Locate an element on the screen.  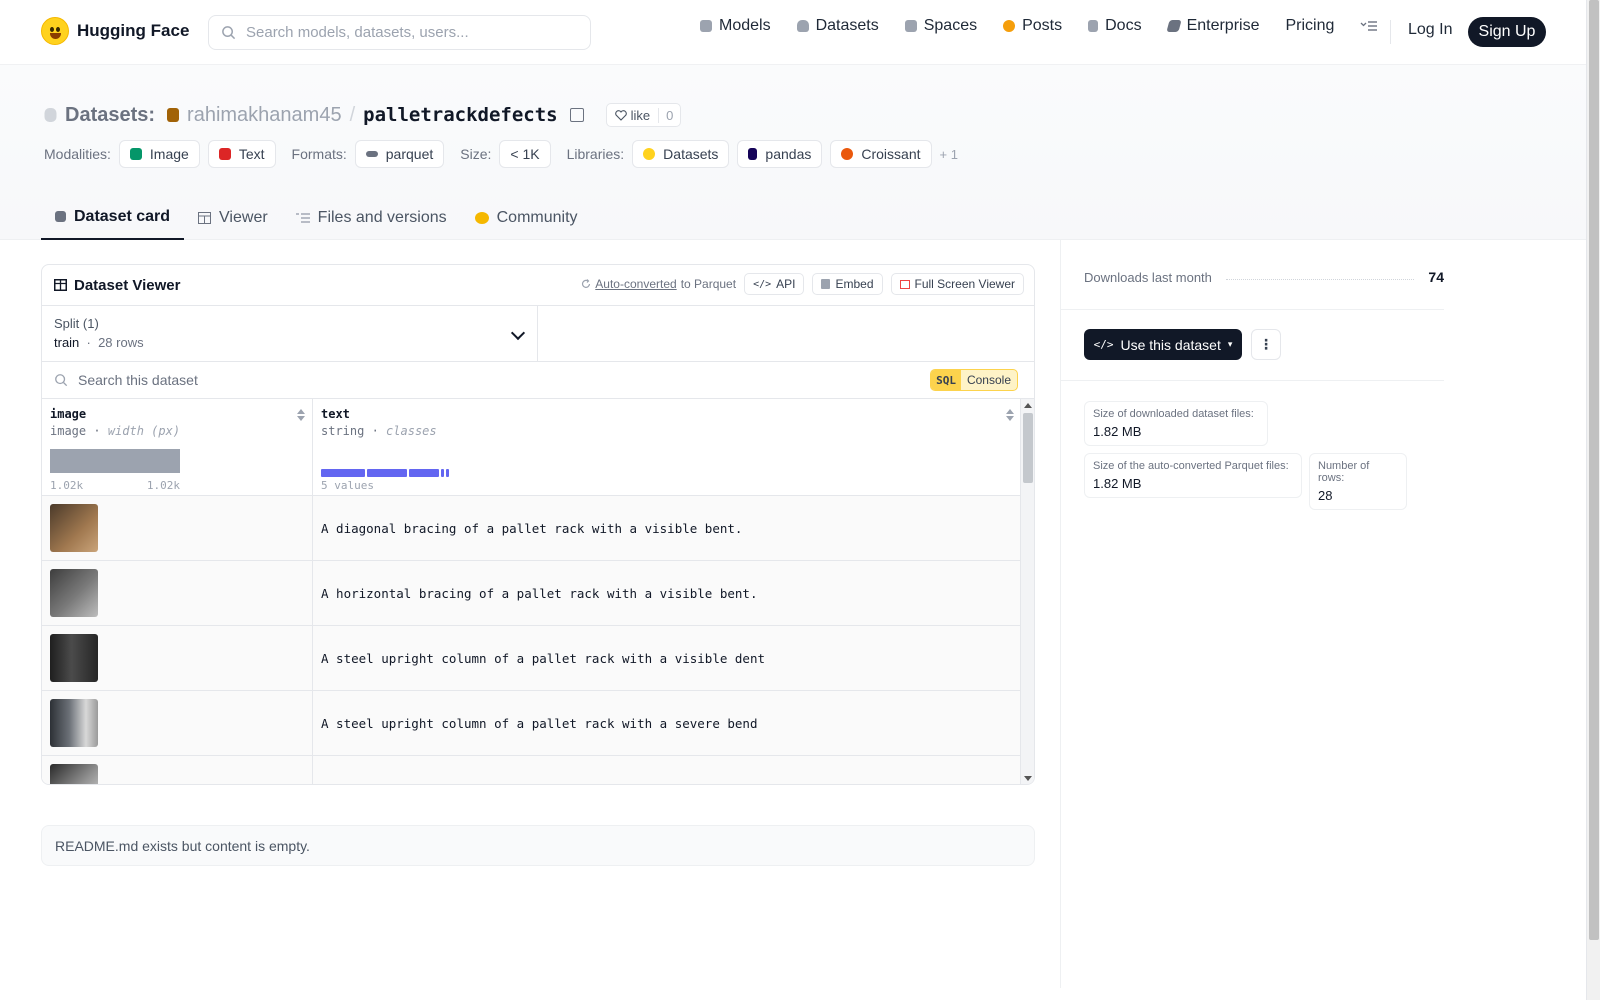
column-image: image image · width (px) 1.02k 1.02k is located at coordinates (177, 447).